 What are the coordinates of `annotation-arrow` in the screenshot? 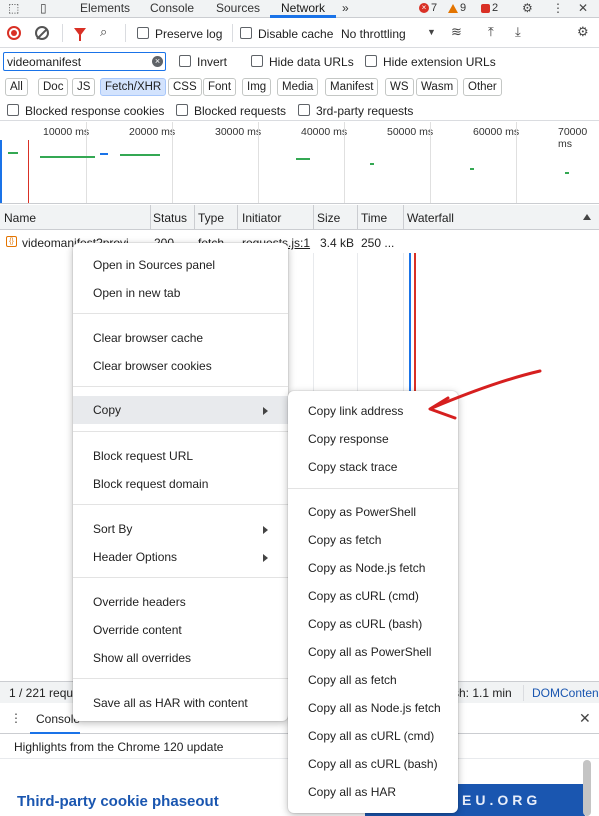 It's located at (485, 394).